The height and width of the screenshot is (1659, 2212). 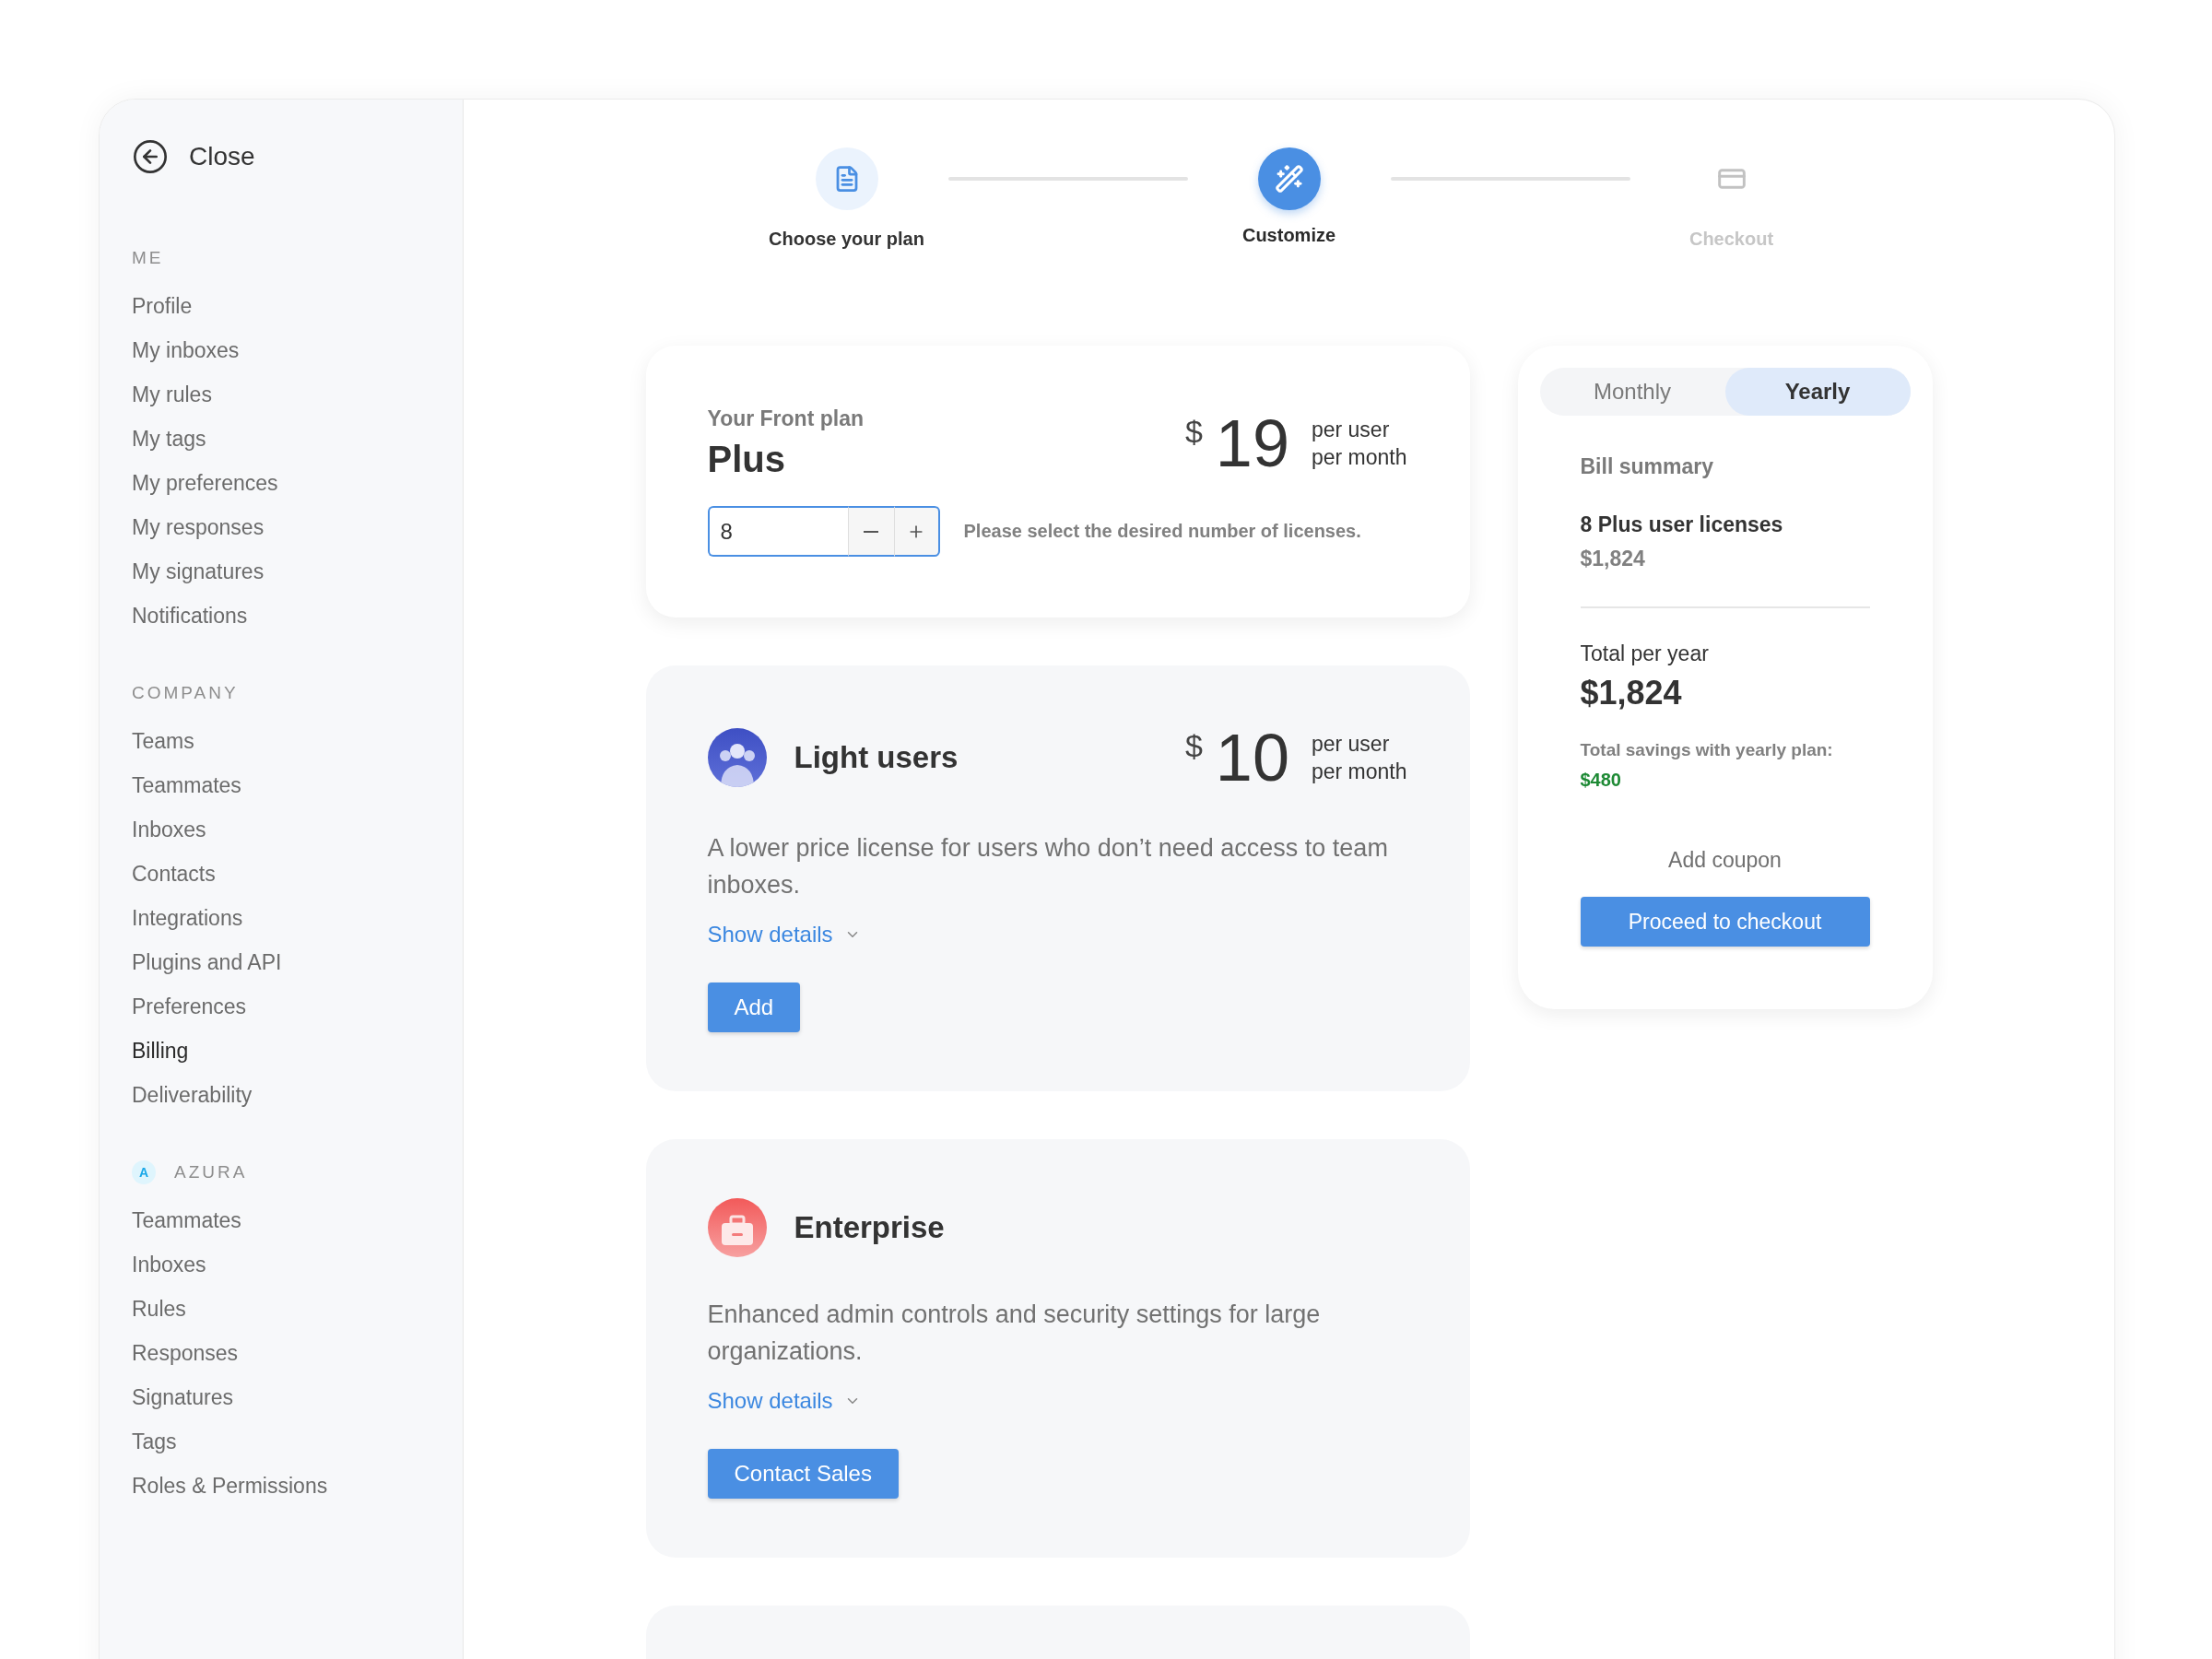 I want to click on workspace-badge: A, so click(x=144, y=1172).